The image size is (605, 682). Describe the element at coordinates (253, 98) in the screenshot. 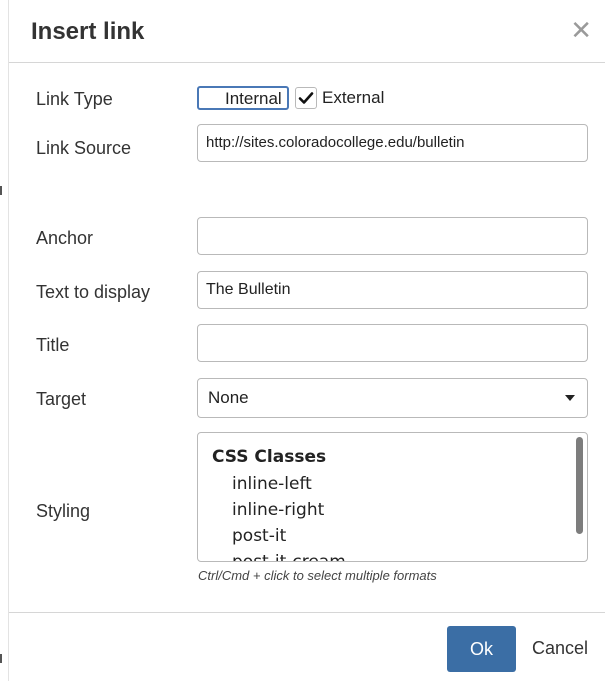

I see `internal-label: Internal` at that location.